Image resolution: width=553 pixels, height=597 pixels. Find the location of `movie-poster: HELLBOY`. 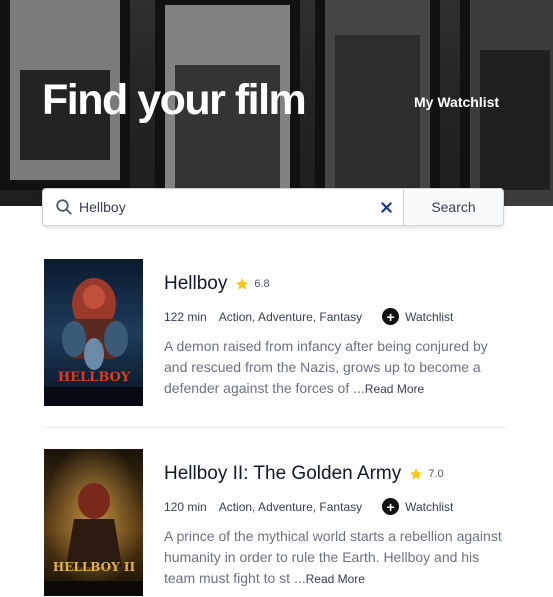

movie-poster: HELLBOY is located at coordinates (93, 332).